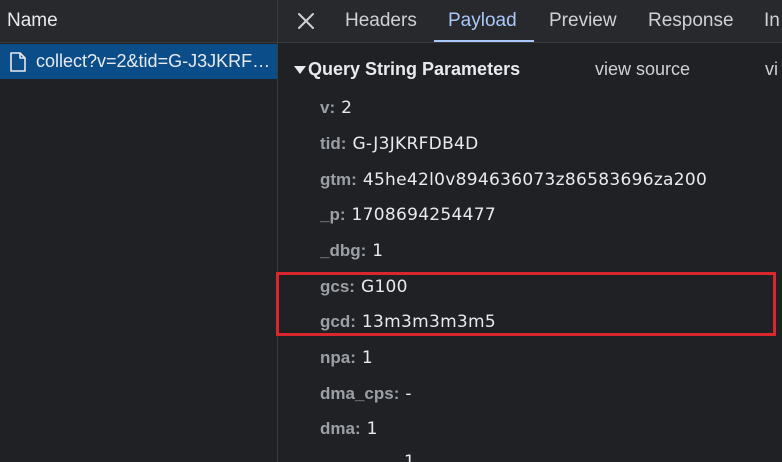  I want to click on tab-payload: Payload, so click(482, 21).